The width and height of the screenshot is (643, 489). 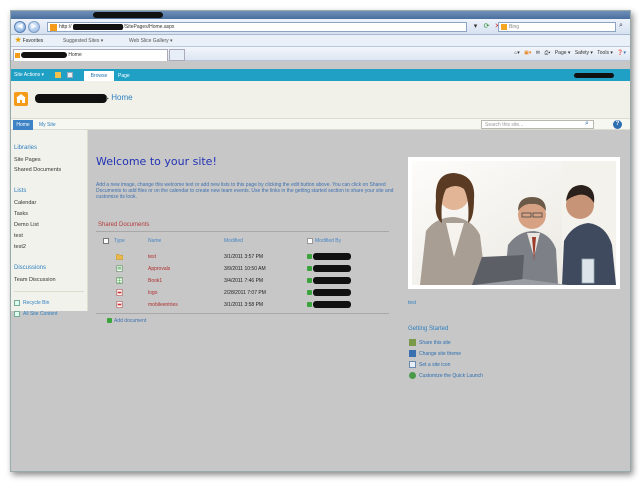 What do you see at coordinates (152, 257) in the screenshot?
I see `row-name: test` at bounding box center [152, 257].